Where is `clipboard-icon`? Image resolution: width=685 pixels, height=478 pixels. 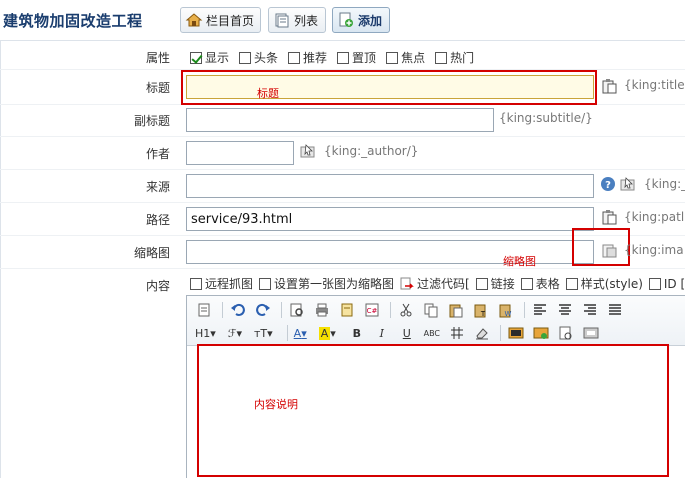
clipboard-icon is located at coordinates (609, 86).